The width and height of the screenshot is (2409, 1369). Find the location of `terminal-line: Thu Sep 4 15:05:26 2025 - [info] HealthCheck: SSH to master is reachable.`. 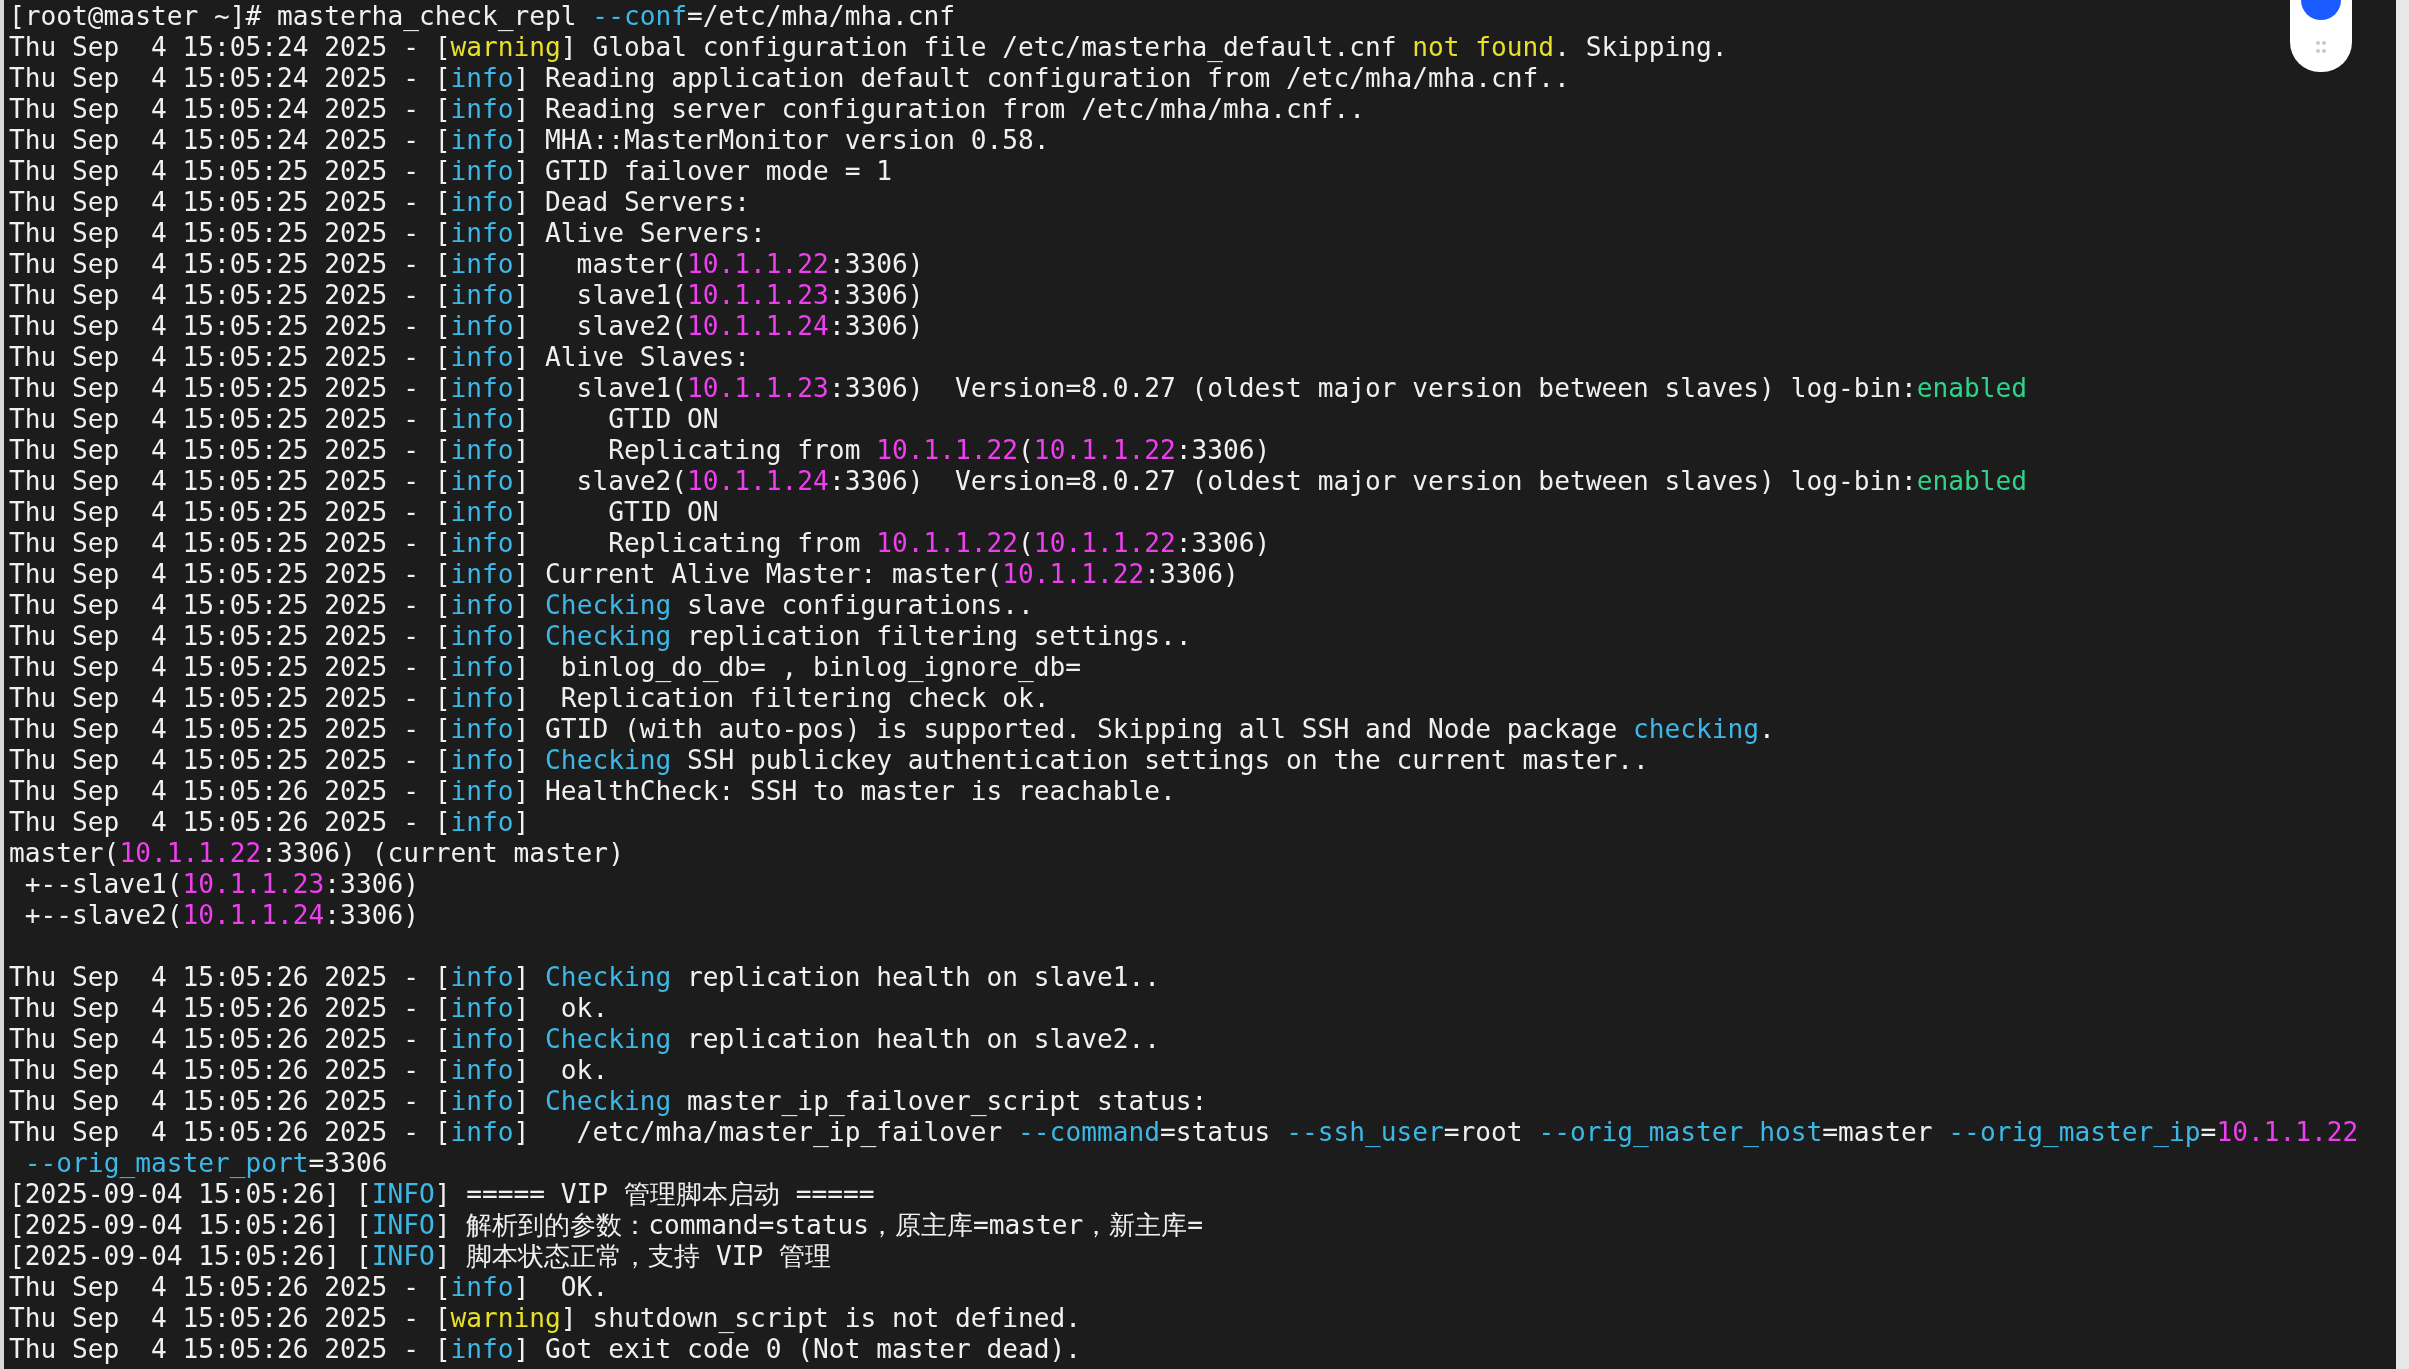

terminal-line: Thu Sep 4 15:05:26 2025 - [info] HealthCheck: SSH to master is reachable. is located at coordinates (592, 791).